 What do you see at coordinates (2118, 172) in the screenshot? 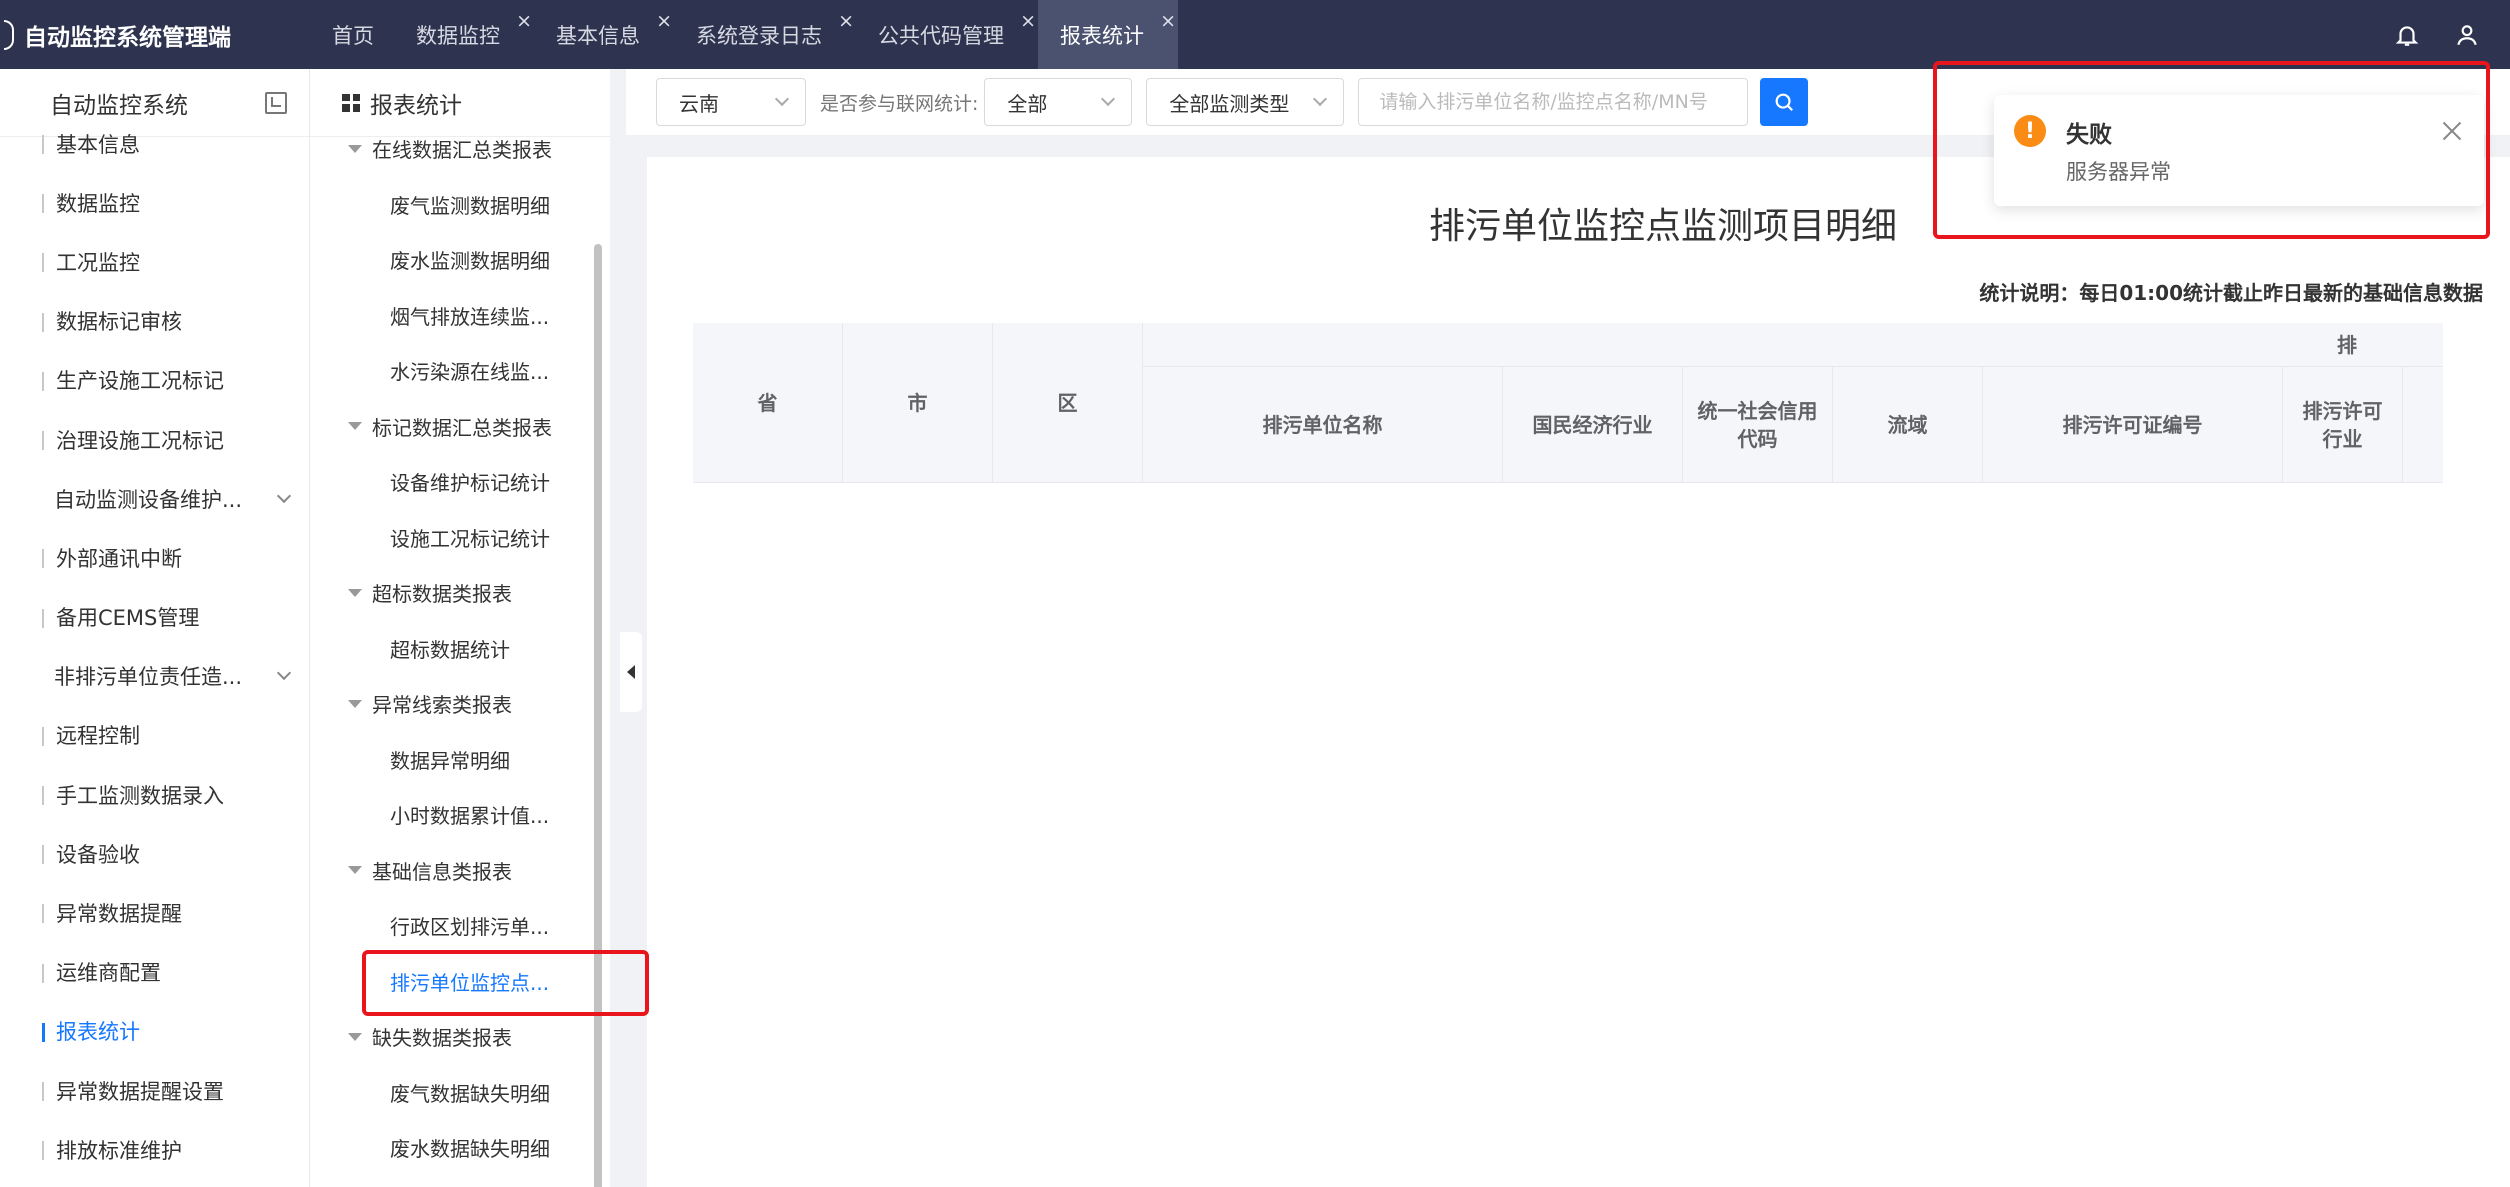
I see `notification-message: 服务器异常` at bounding box center [2118, 172].